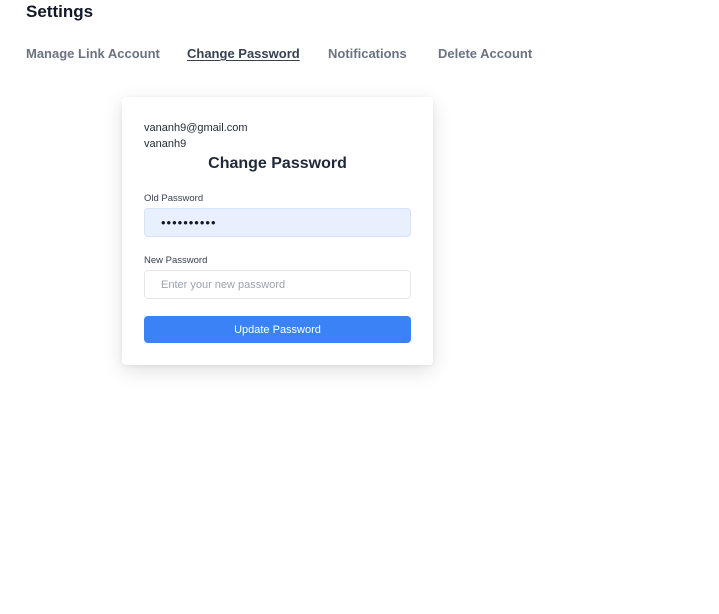 The height and width of the screenshot is (614, 719). What do you see at coordinates (367, 54) in the screenshot?
I see `tab-notifications: Notifications` at bounding box center [367, 54].